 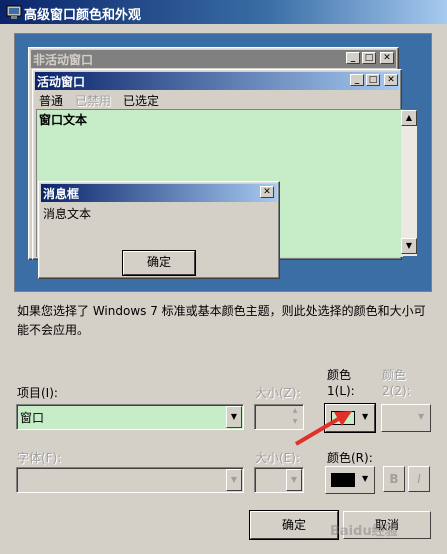 What do you see at coordinates (39, 458) in the screenshot?
I see `font-label: 字体(F):` at bounding box center [39, 458].